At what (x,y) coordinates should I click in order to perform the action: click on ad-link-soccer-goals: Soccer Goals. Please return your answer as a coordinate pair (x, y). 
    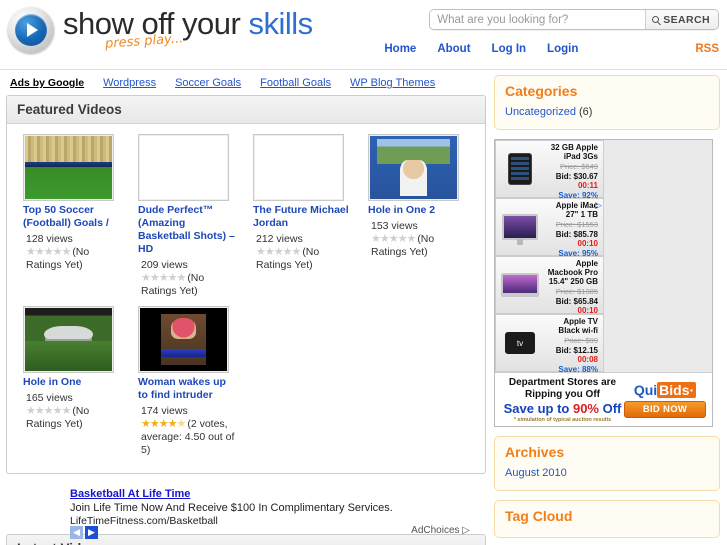
    Looking at the image, I should click on (208, 83).